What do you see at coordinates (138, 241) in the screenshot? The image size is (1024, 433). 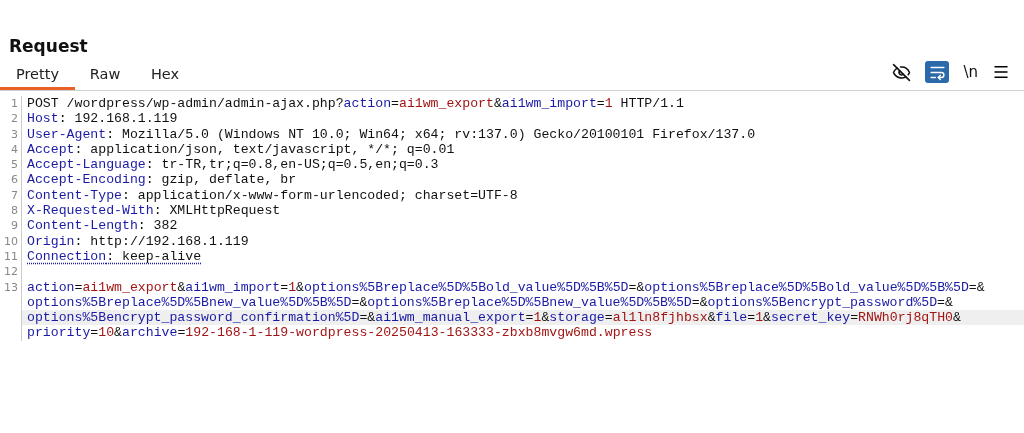 I see `code-line: Origin: http://192.168.1.119` at bounding box center [138, 241].